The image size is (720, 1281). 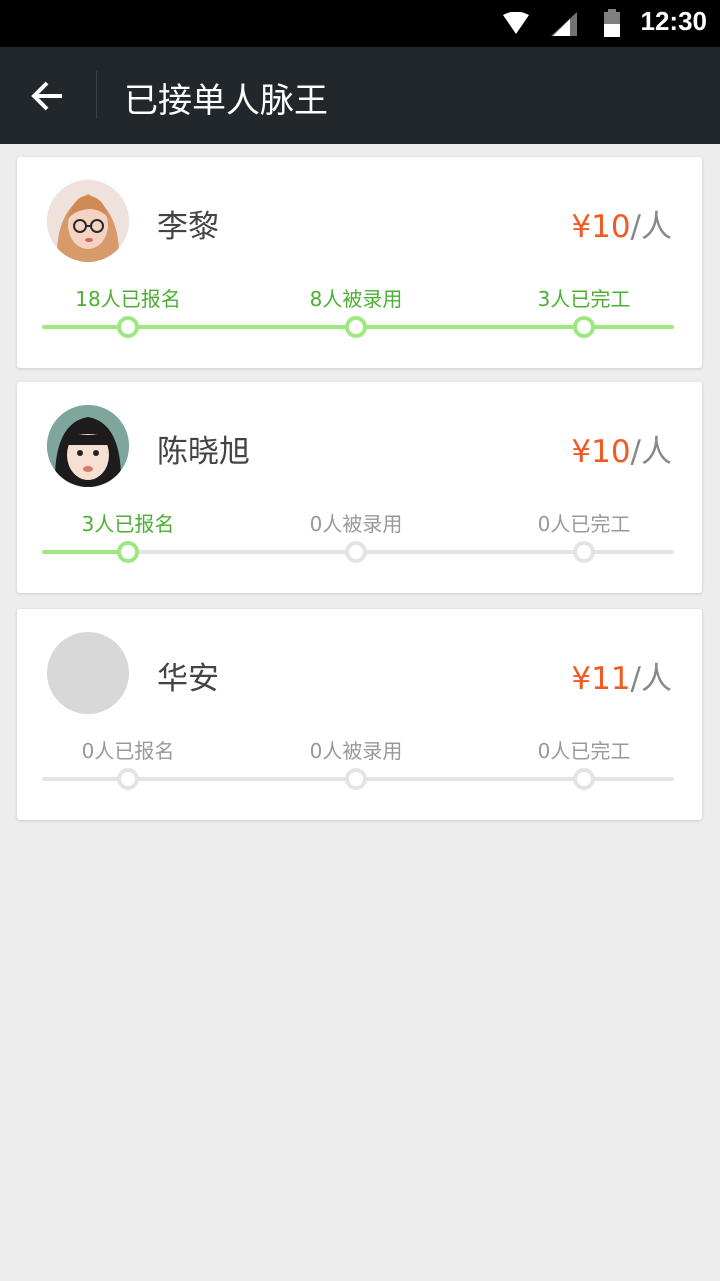 What do you see at coordinates (516, 23) in the screenshot?
I see `wifi-icon` at bounding box center [516, 23].